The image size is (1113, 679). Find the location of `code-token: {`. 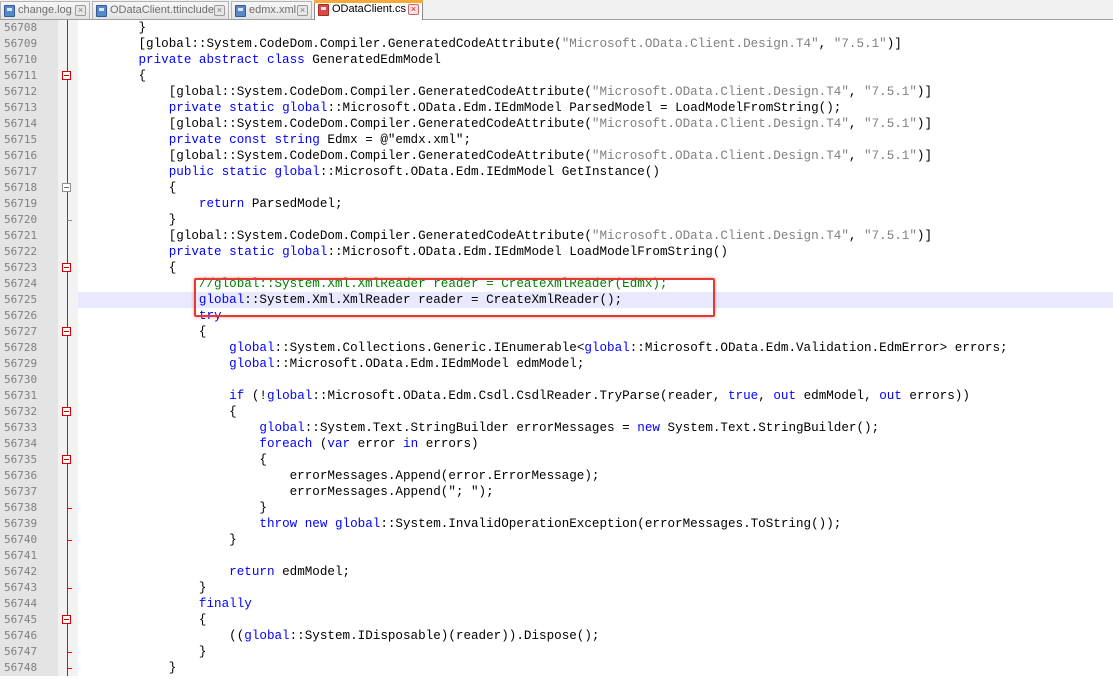

code-token: { is located at coordinates (112, 76).